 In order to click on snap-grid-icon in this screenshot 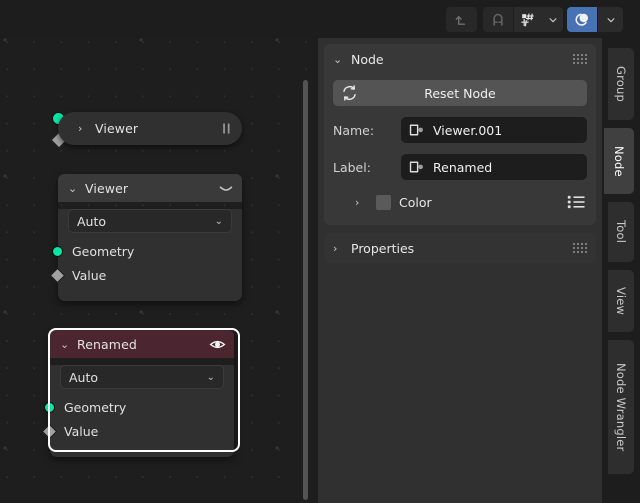, I will do `click(527, 20)`.